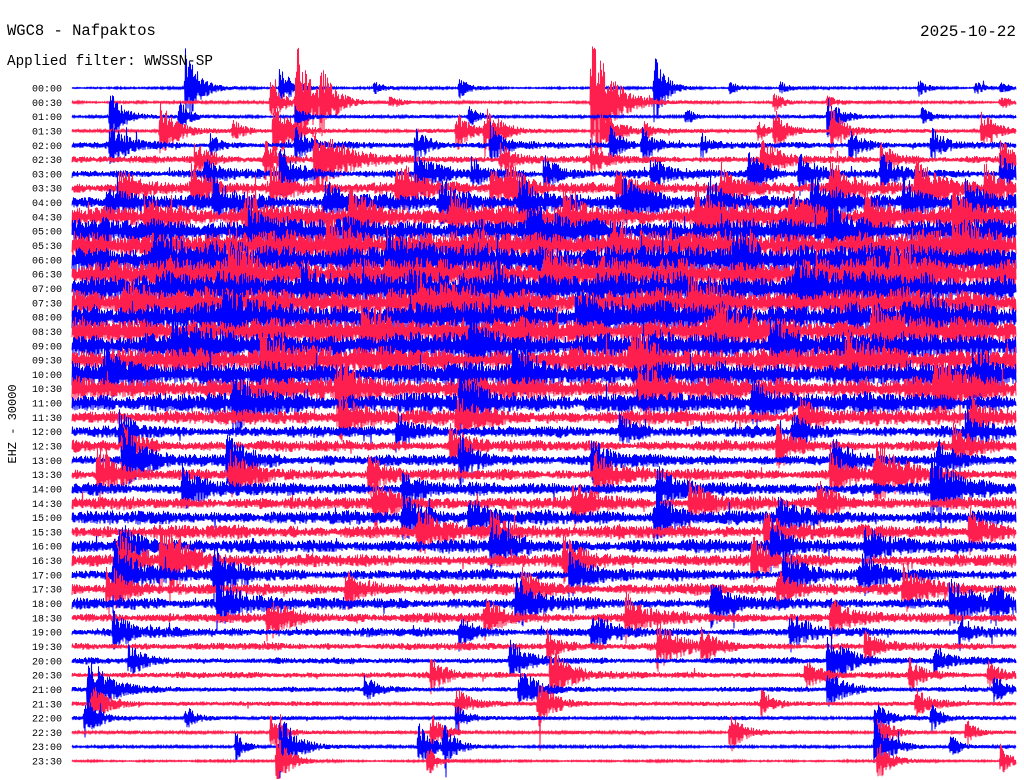  Describe the element at coordinates (47, 763) in the screenshot. I see `tick-label-2330: 23:30` at that location.